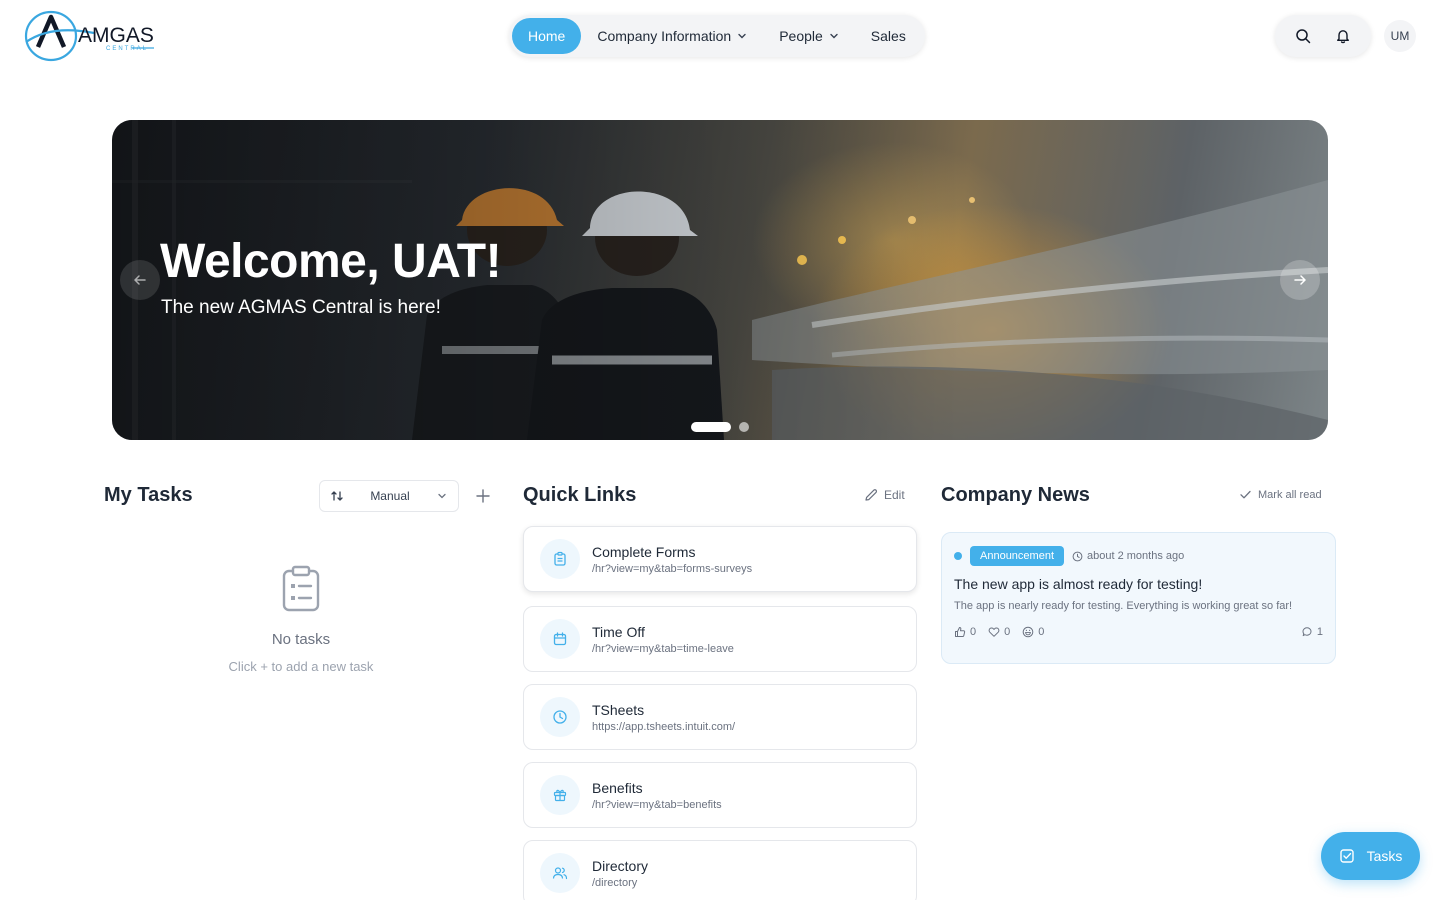 The height and width of the screenshot is (900, 1440). I want to click on quick-link-time-off: Time Off /hr?view=my&tab=time-leave, so click(720, 639).